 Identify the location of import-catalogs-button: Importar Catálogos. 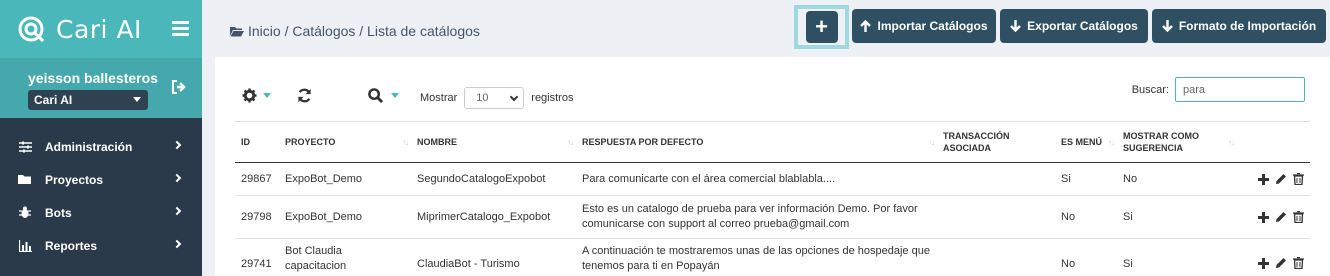
(924, 26).